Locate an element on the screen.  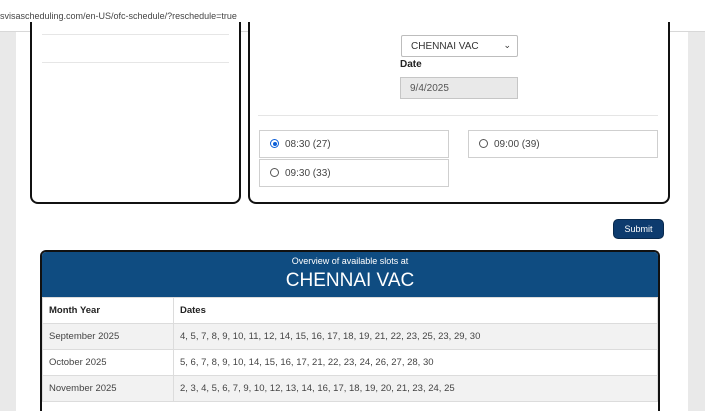
month-cell: November 2025 is located at coordinates (108, 388).